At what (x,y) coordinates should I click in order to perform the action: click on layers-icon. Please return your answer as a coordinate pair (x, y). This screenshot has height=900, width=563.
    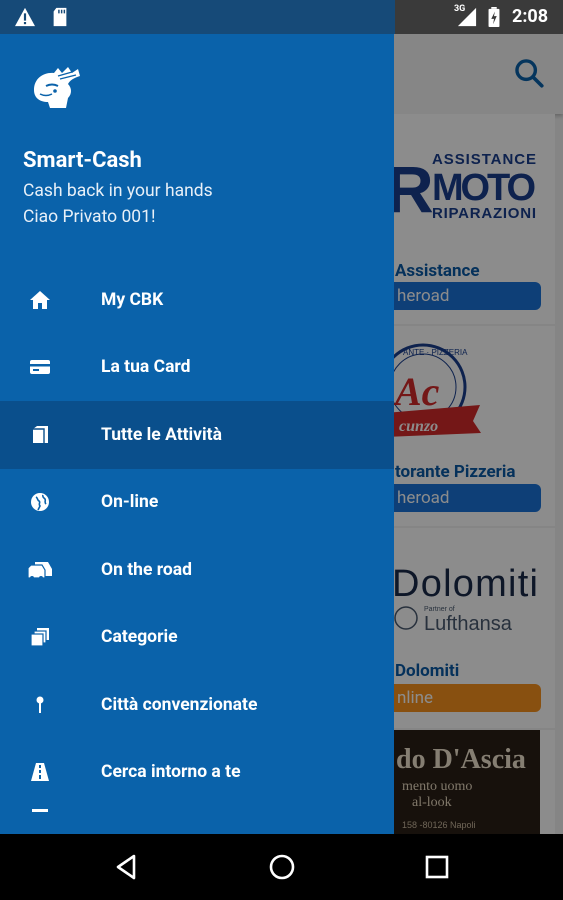
    Looking at the image, I should click on (39, 637).